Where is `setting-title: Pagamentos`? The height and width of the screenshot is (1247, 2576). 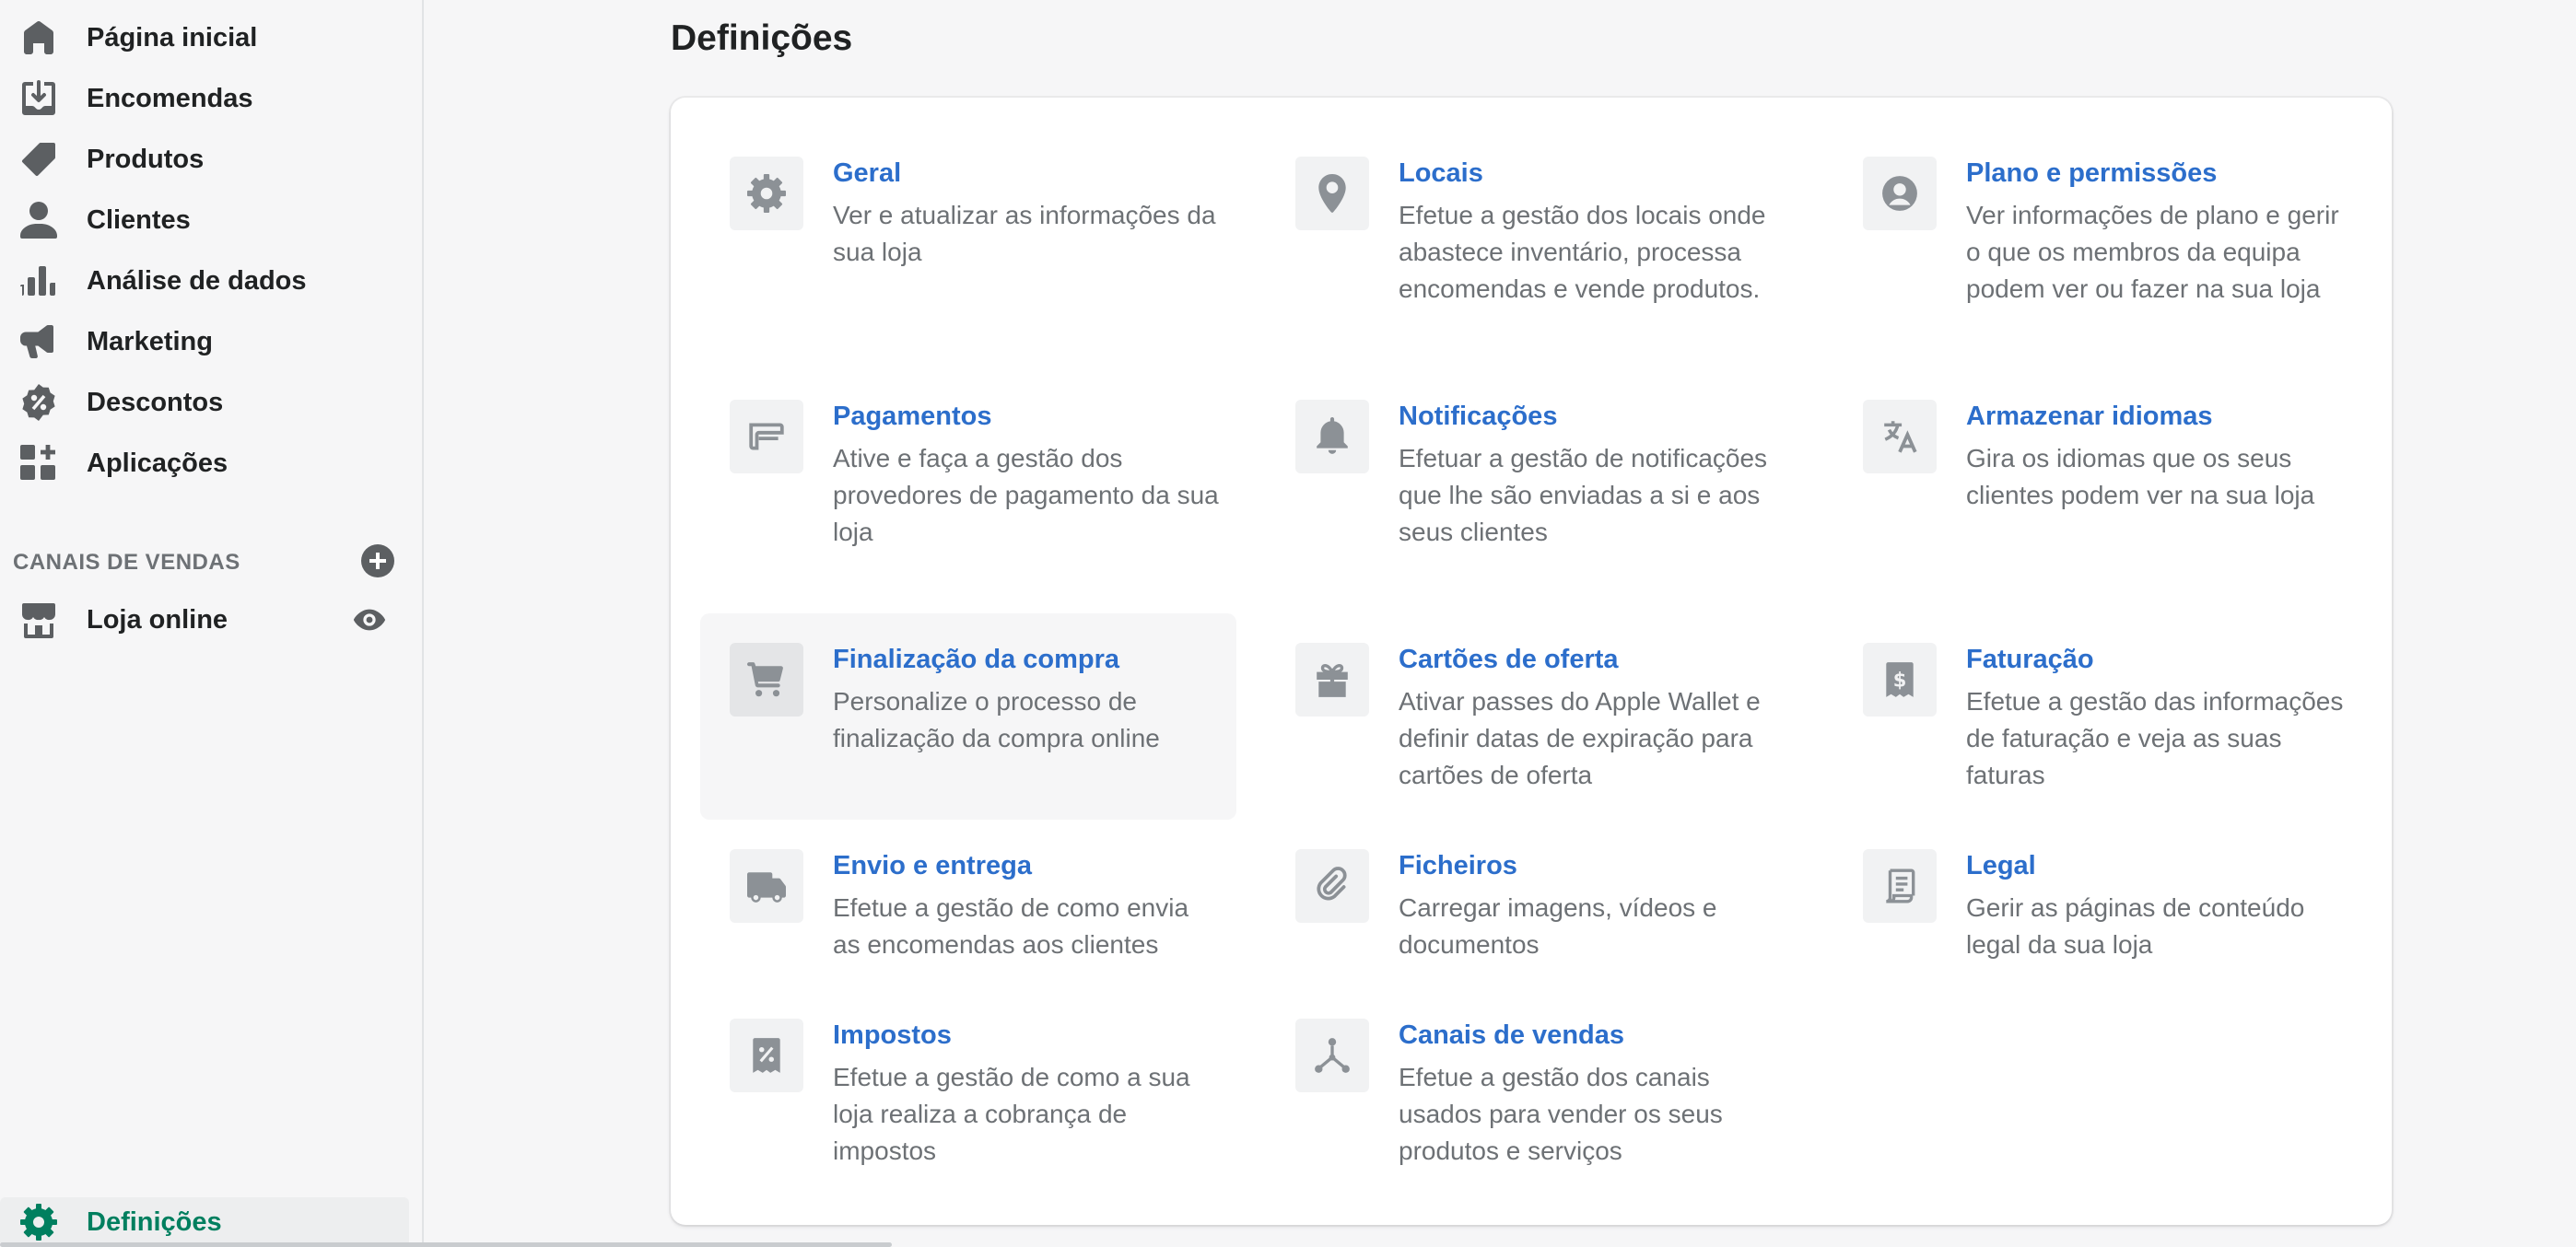
setting-title: Pagamentos is located at coordinates (912, 416).